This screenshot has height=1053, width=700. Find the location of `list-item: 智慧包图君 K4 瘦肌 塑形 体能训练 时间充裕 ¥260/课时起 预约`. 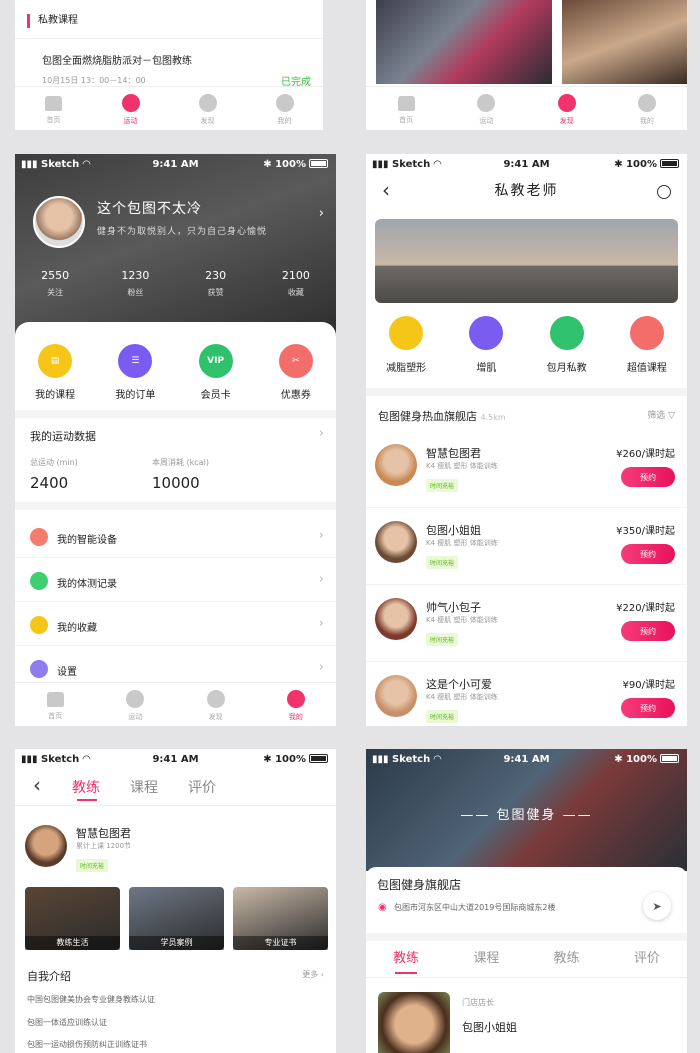

list-item: 智慧包图君 K4 瘦肌 塑形 体能训练 时间充裕 ¥260/课时起 预约 is located at coordinates (526, 469).